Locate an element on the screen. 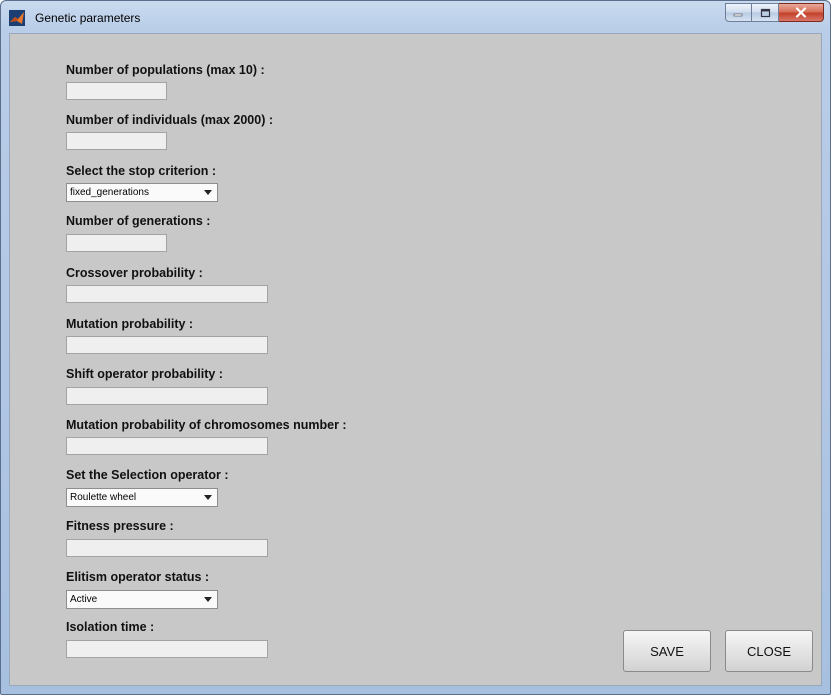 The image size is (831, 695). individuals-label: Number of individuals (max 2000) : is located at coordinates (169, 120).